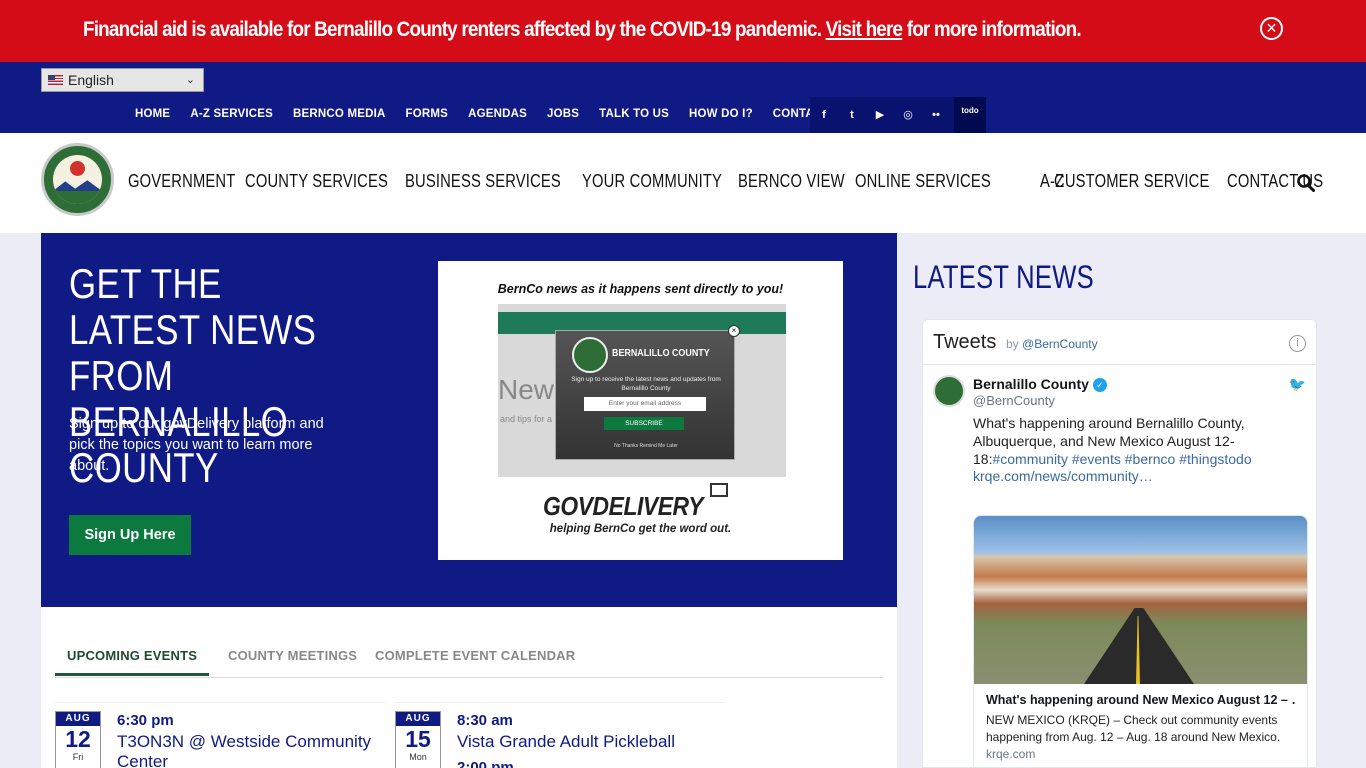  Describe the element at coordinates (77, 168) in the screenshot. I see `zia-sun-icon` at that location.